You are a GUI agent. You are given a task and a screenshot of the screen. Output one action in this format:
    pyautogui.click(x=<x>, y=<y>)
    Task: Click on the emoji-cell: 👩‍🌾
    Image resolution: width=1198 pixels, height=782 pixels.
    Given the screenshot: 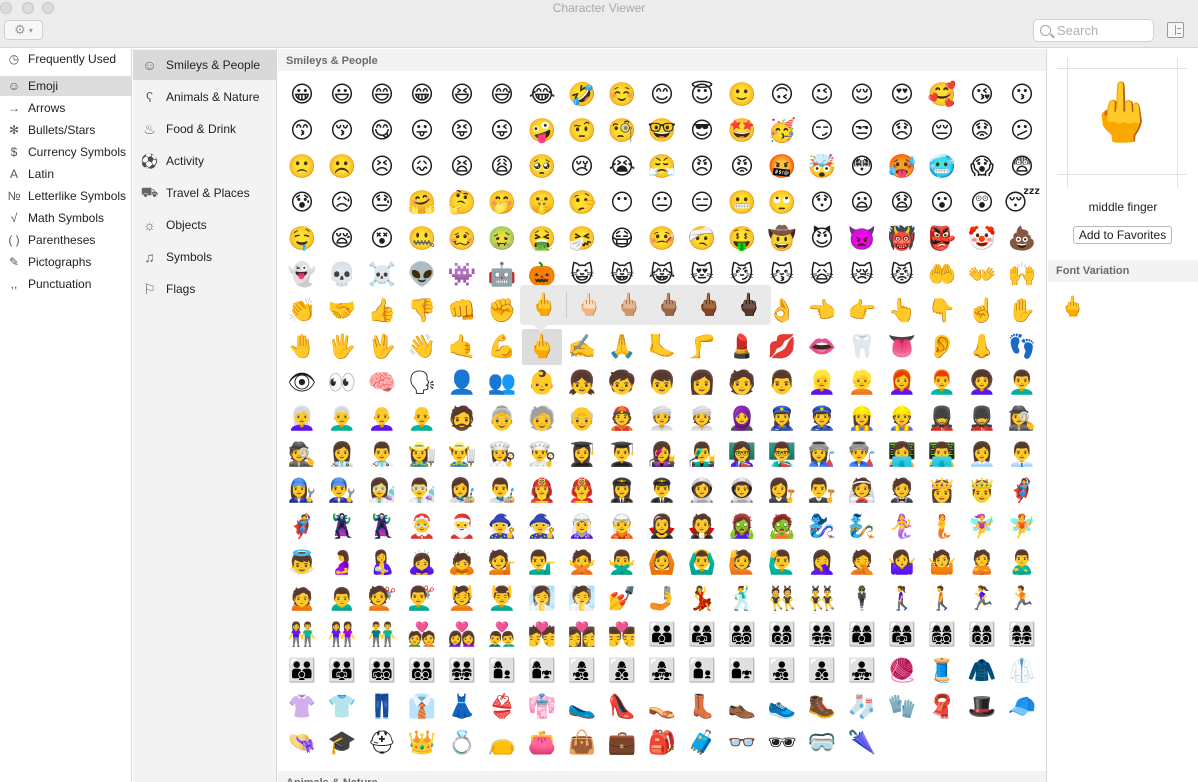 What is the action you would take?
    pyautogui.click(x=422, y=455)
    